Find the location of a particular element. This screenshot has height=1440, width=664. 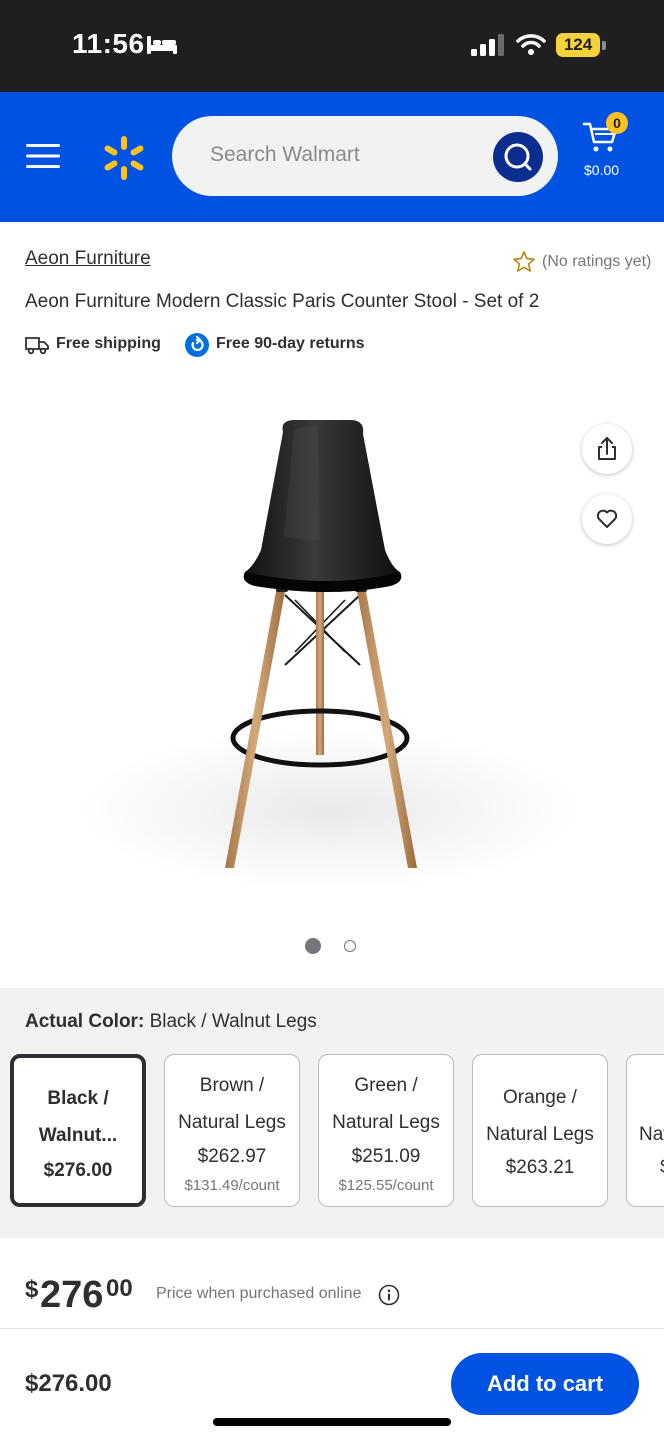

battery-tip is located at coordinates (604, 45).